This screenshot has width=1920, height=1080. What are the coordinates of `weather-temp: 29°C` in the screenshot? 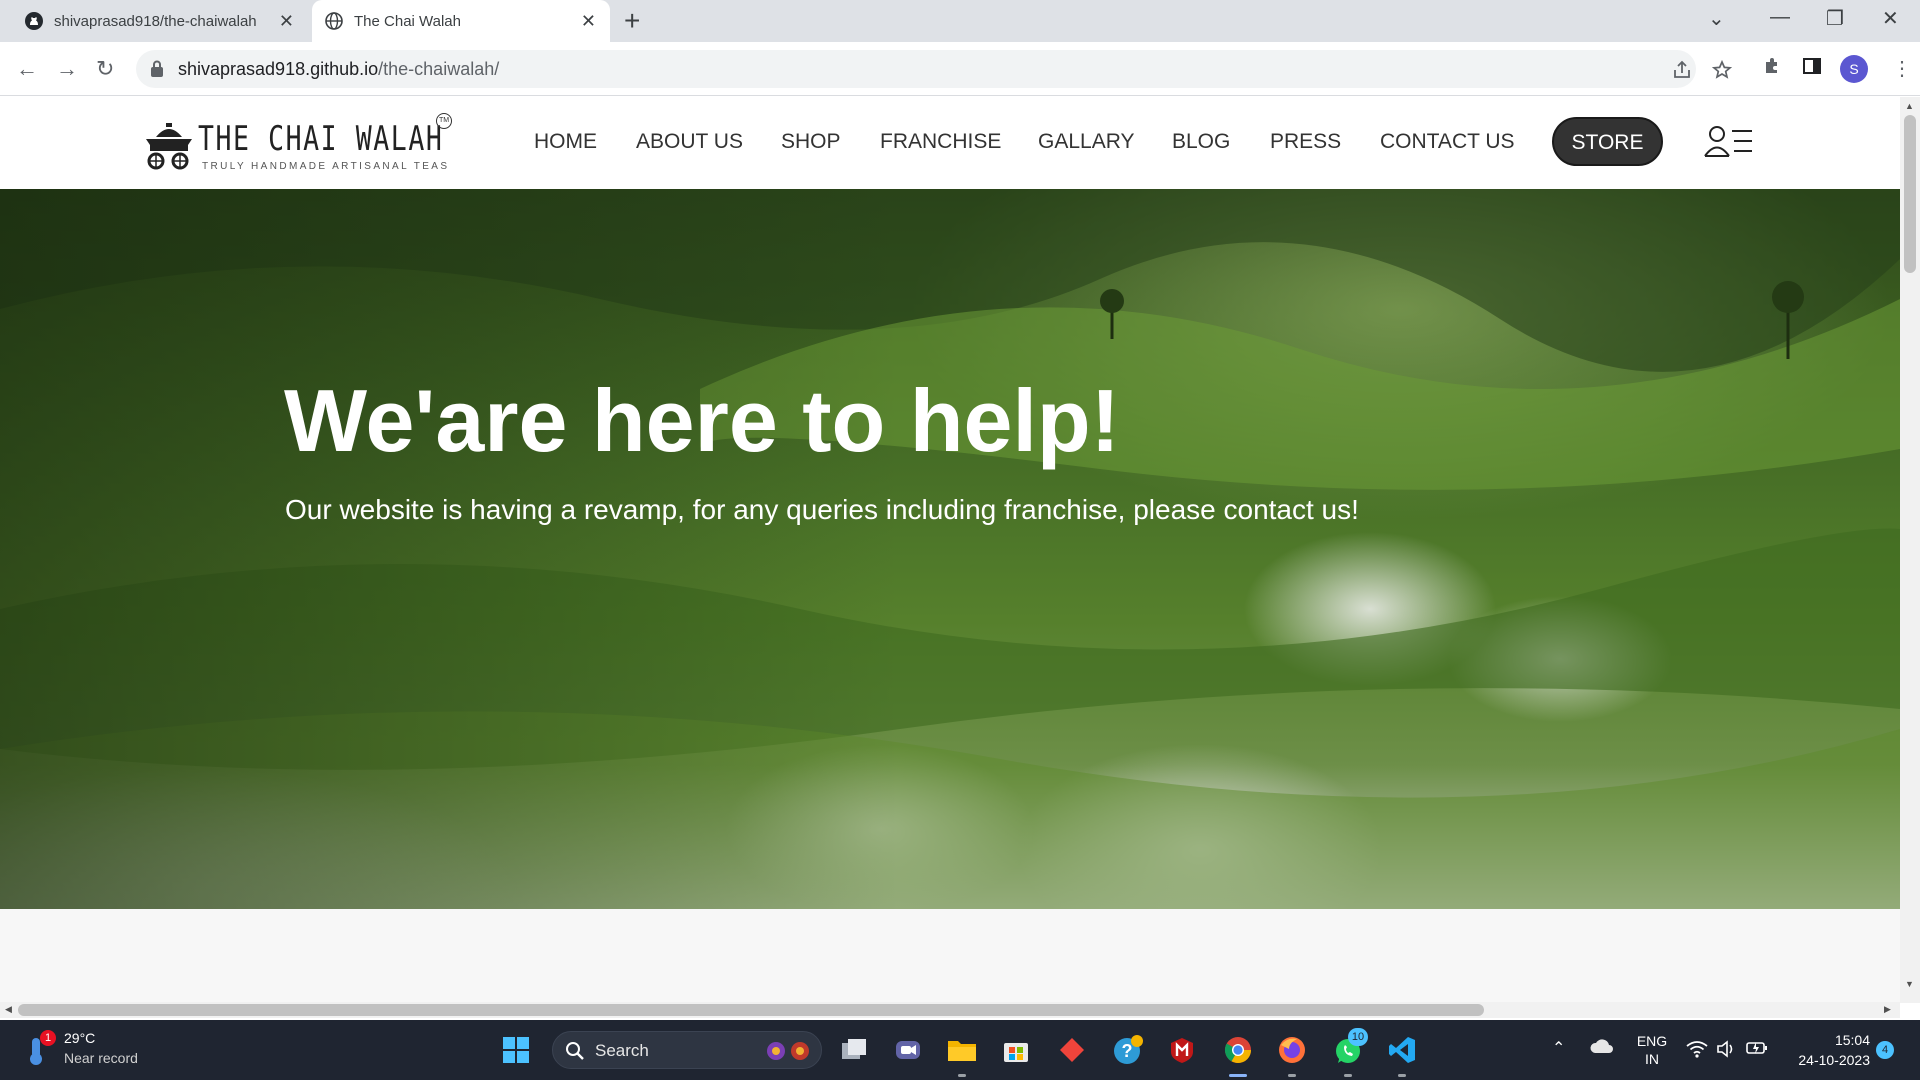 It's located at (80, 1038).